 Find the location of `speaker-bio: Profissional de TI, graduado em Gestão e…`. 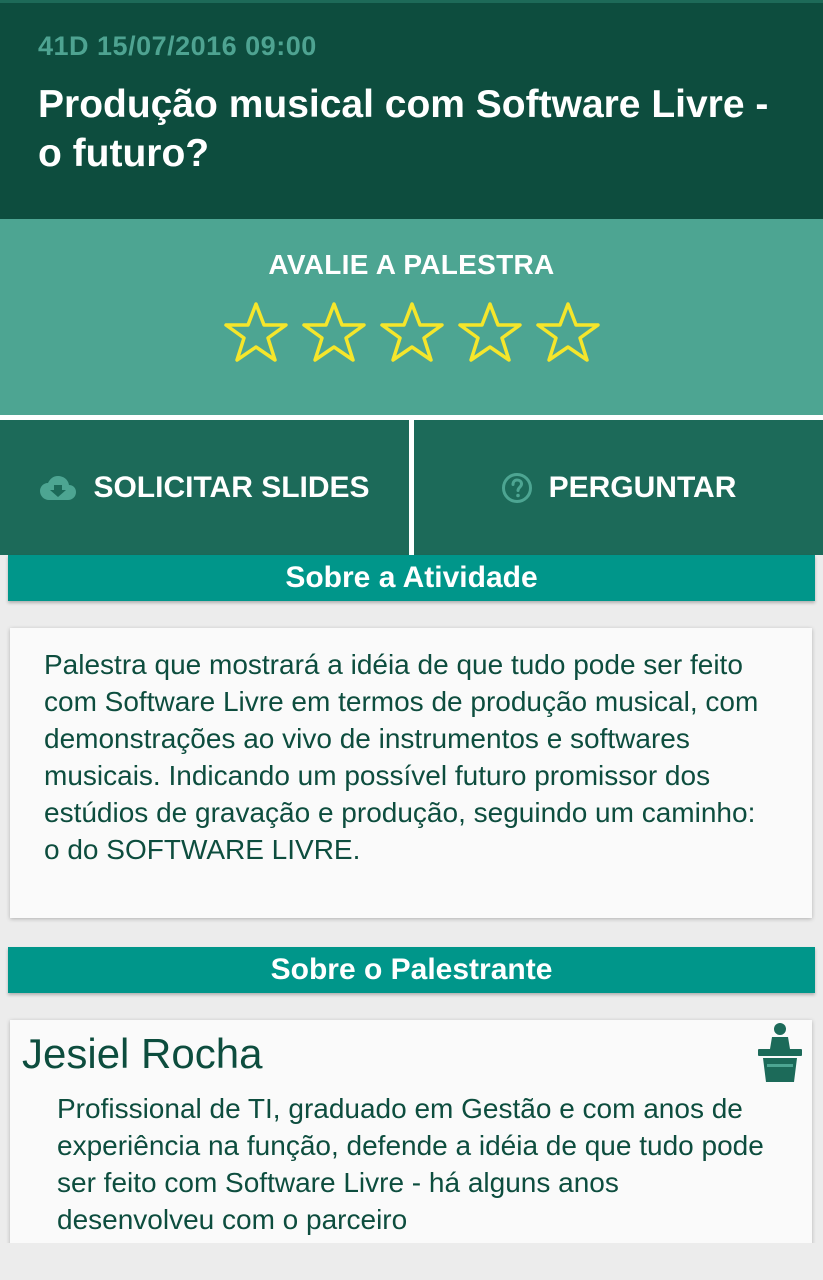

speaker-bio: Profissional de TI, graduado em Gestão e… is located at coordinates (410, 1164).